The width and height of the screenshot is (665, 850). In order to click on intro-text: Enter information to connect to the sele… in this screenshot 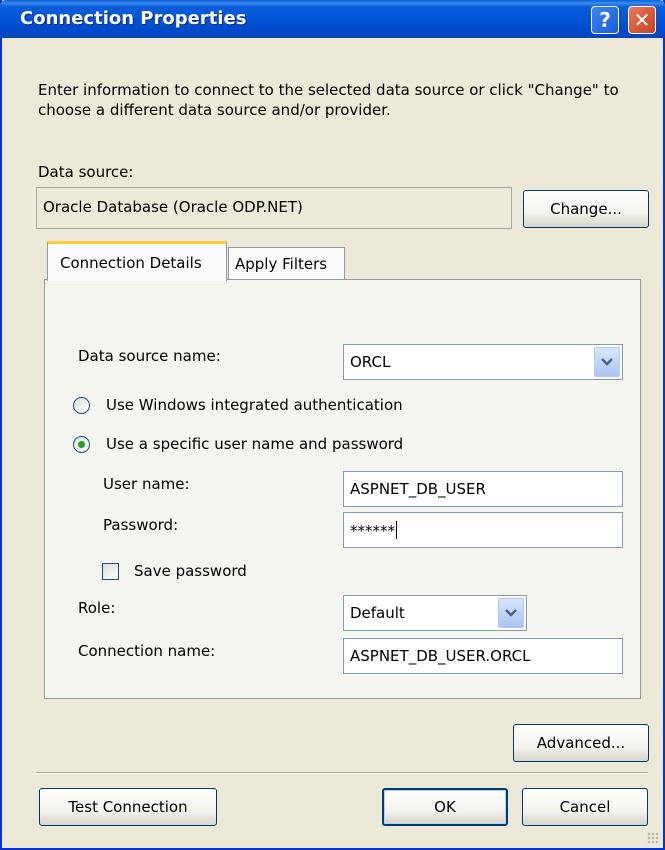, I will do `click(328, 100)`.